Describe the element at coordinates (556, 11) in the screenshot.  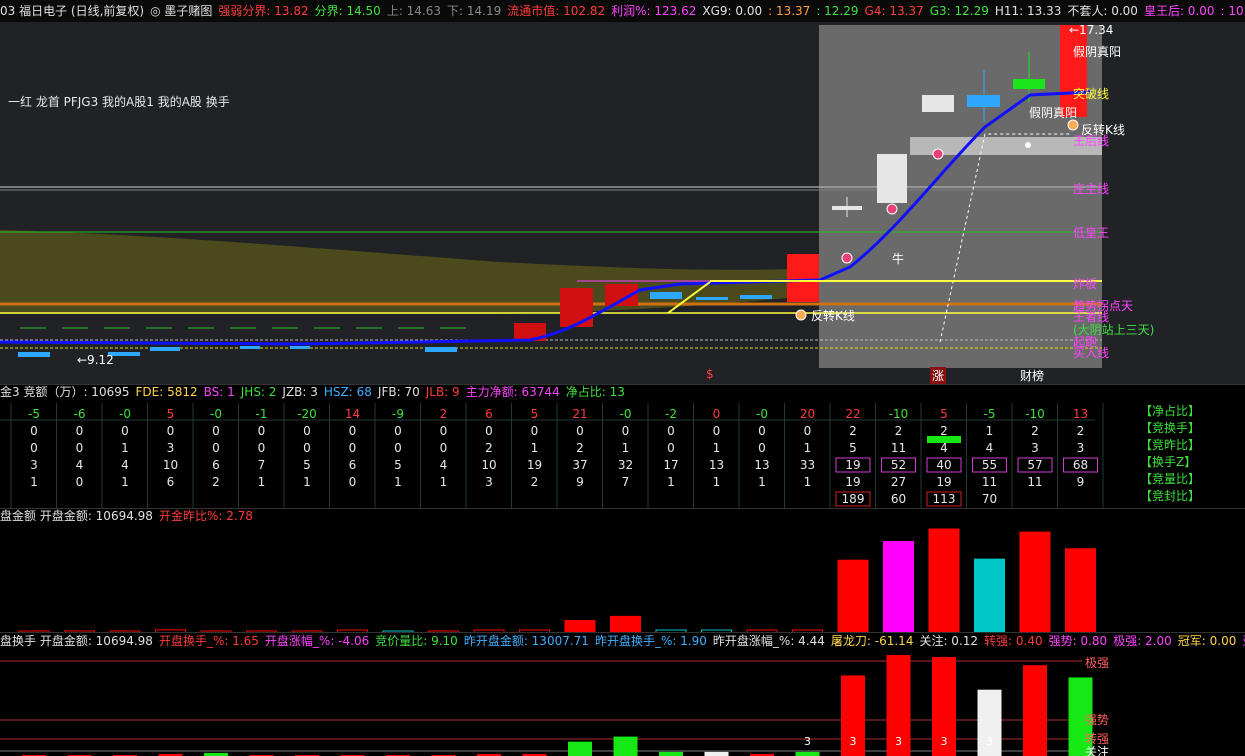
I see `header-field-6: 流通市值: 102.82` at that location.